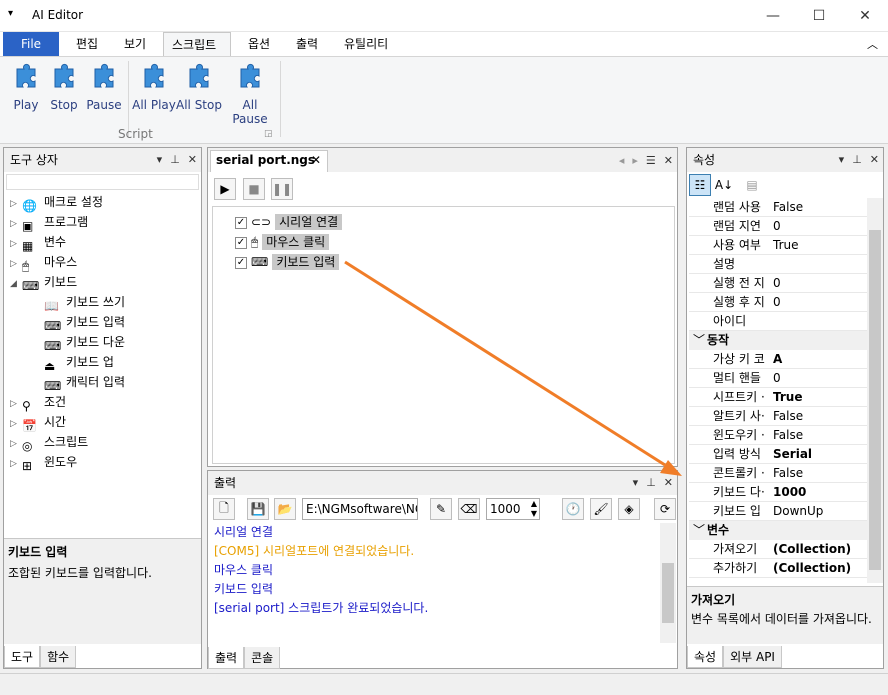 The width and height of the screenshot is (888, 695). Describe the element at coordinates (665, 509) in the screenshot. I see `refresh-button: ⟳` at that location.